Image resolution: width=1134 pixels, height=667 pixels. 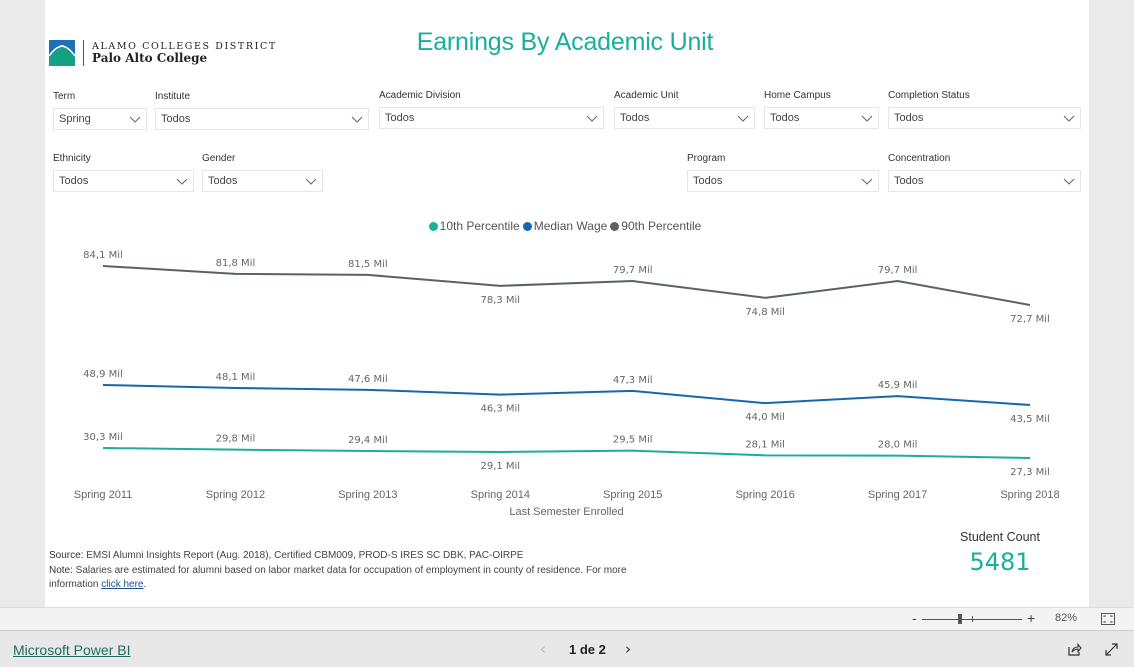 I want to click on data-label: 29,4 Mil, so click(x=368, y=440).